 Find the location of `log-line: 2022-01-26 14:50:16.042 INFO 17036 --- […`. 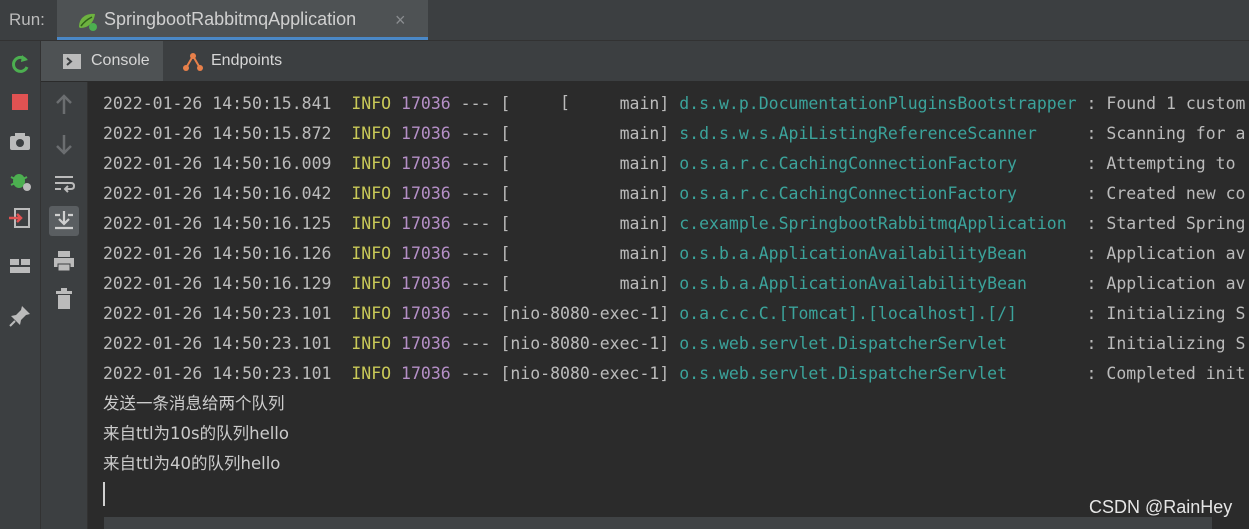

log-line: 2022-01-26 14:50:16.042 INFO 17036 --- [… is located at coordinates (674, 194).